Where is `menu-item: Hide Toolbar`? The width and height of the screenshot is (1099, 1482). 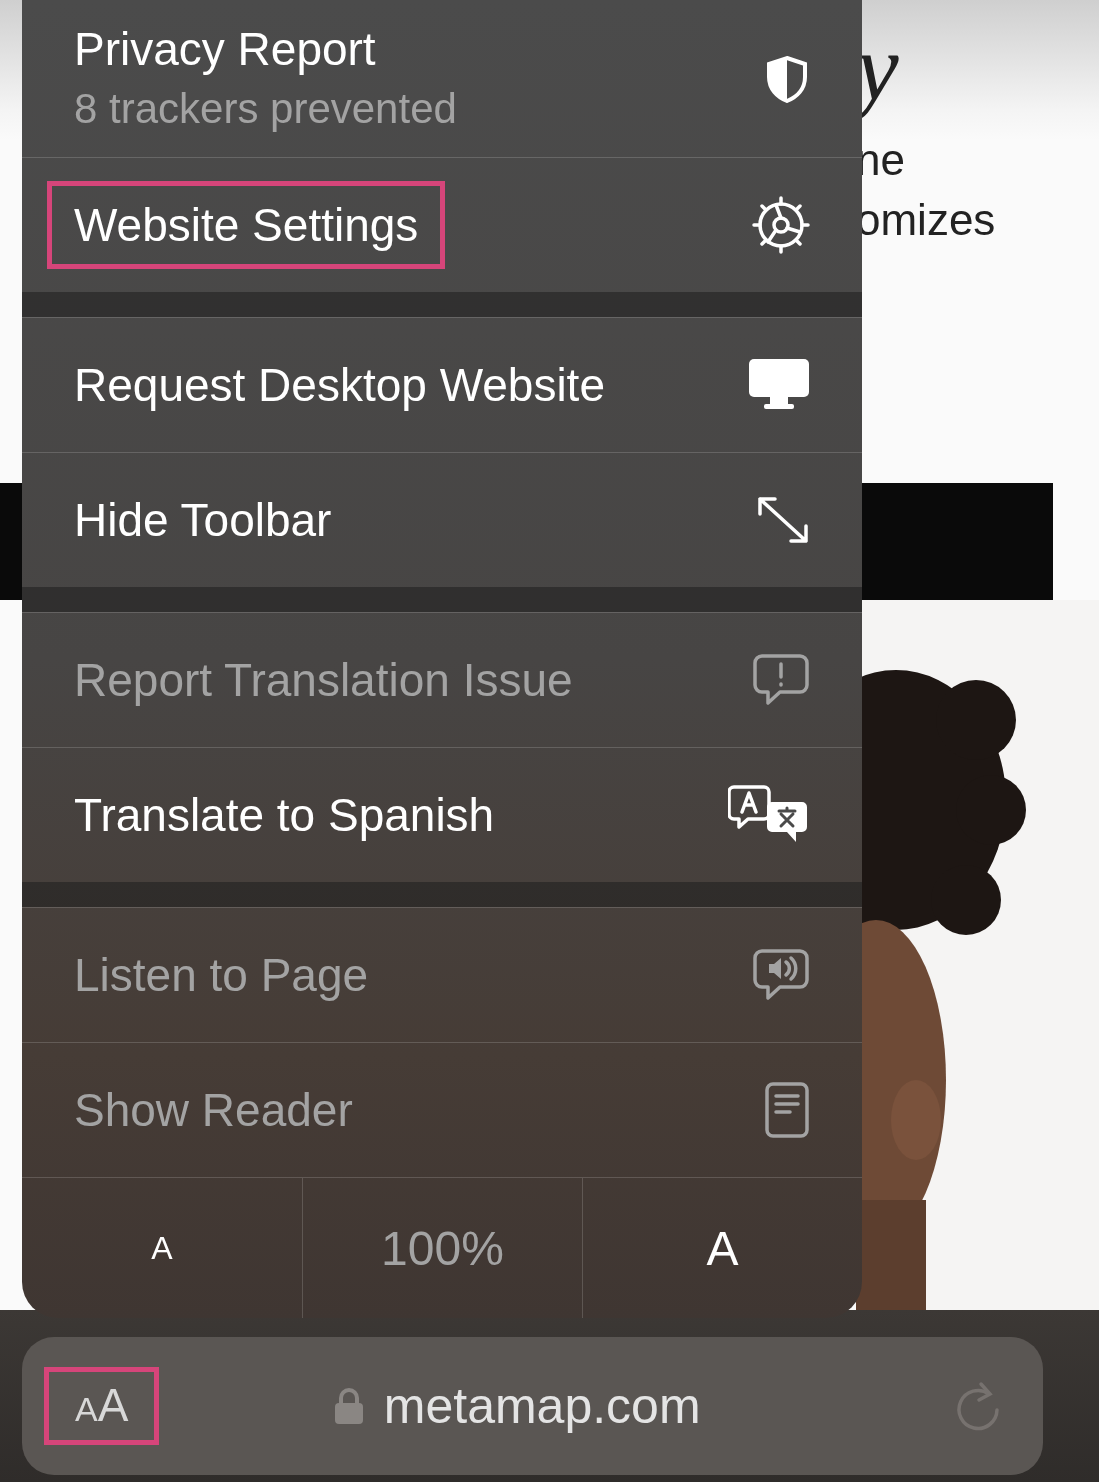 menu-item: Hide Toolbar is located at coordinates (442, 519).